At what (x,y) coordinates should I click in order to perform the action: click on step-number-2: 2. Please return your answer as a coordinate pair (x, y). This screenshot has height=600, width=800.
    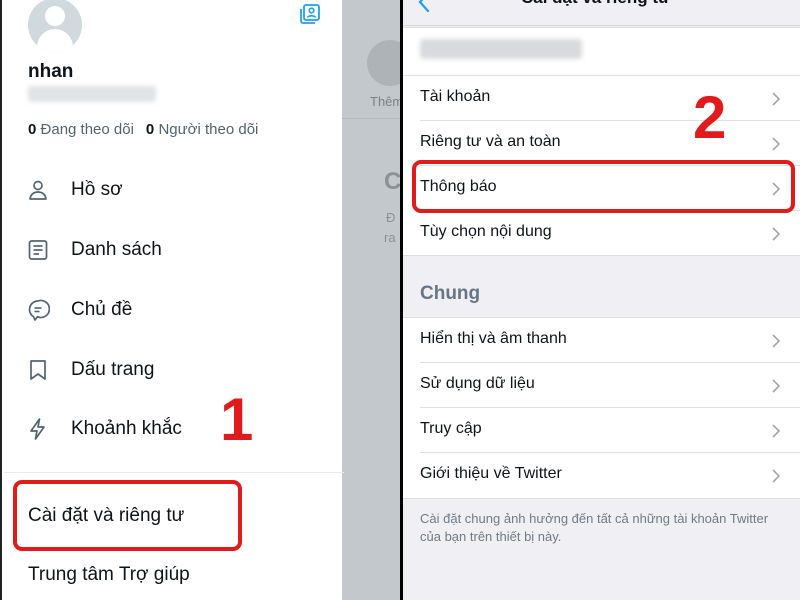
    Looking at the image, I should click on (710, 117).